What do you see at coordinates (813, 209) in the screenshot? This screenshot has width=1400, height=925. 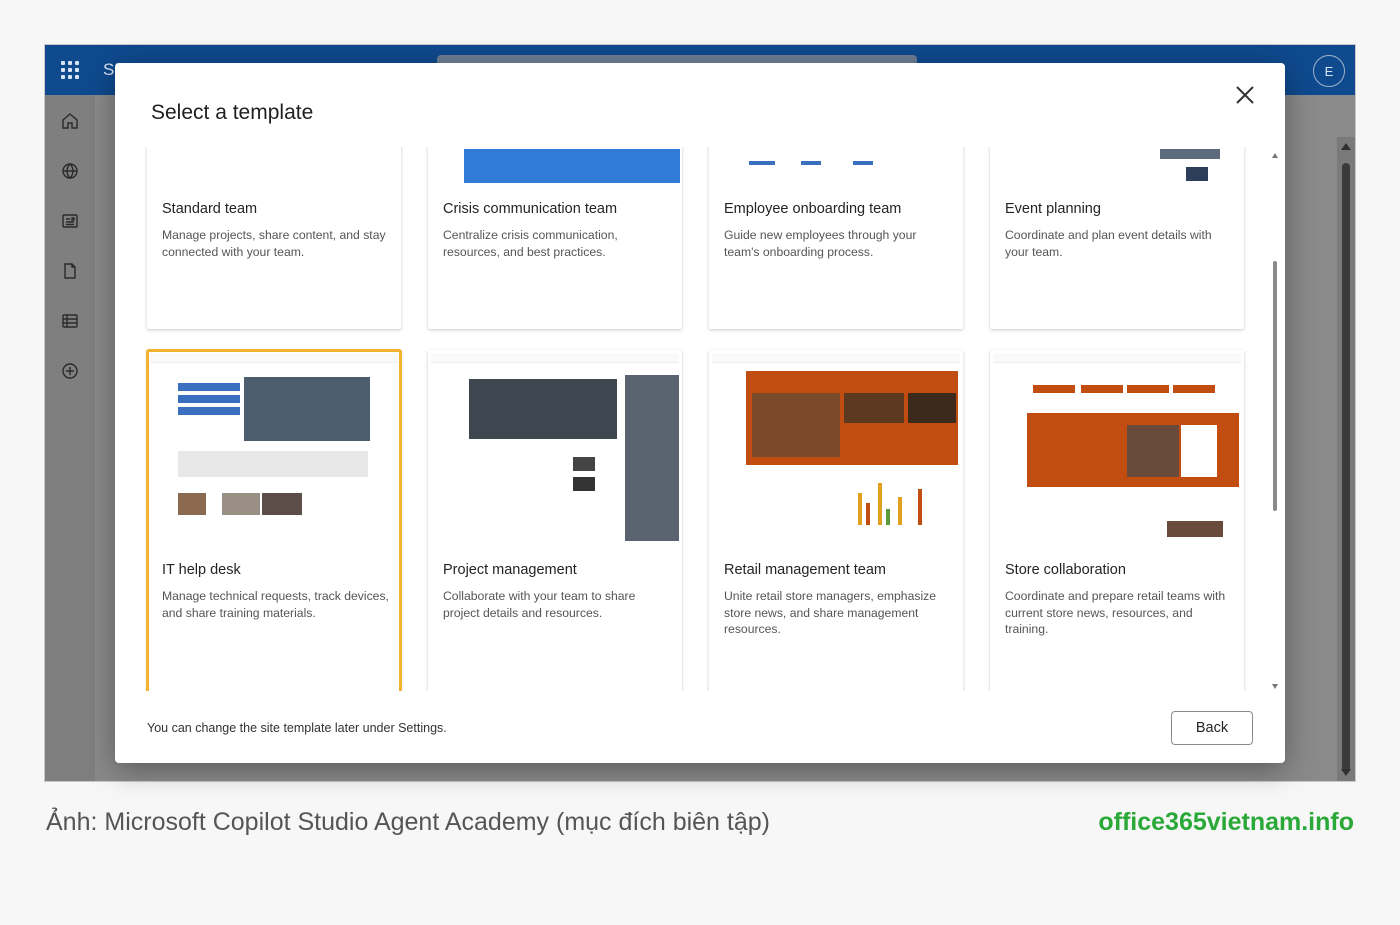 I see `template-title: Employee onboarding team` at bounding box center [813, 209].